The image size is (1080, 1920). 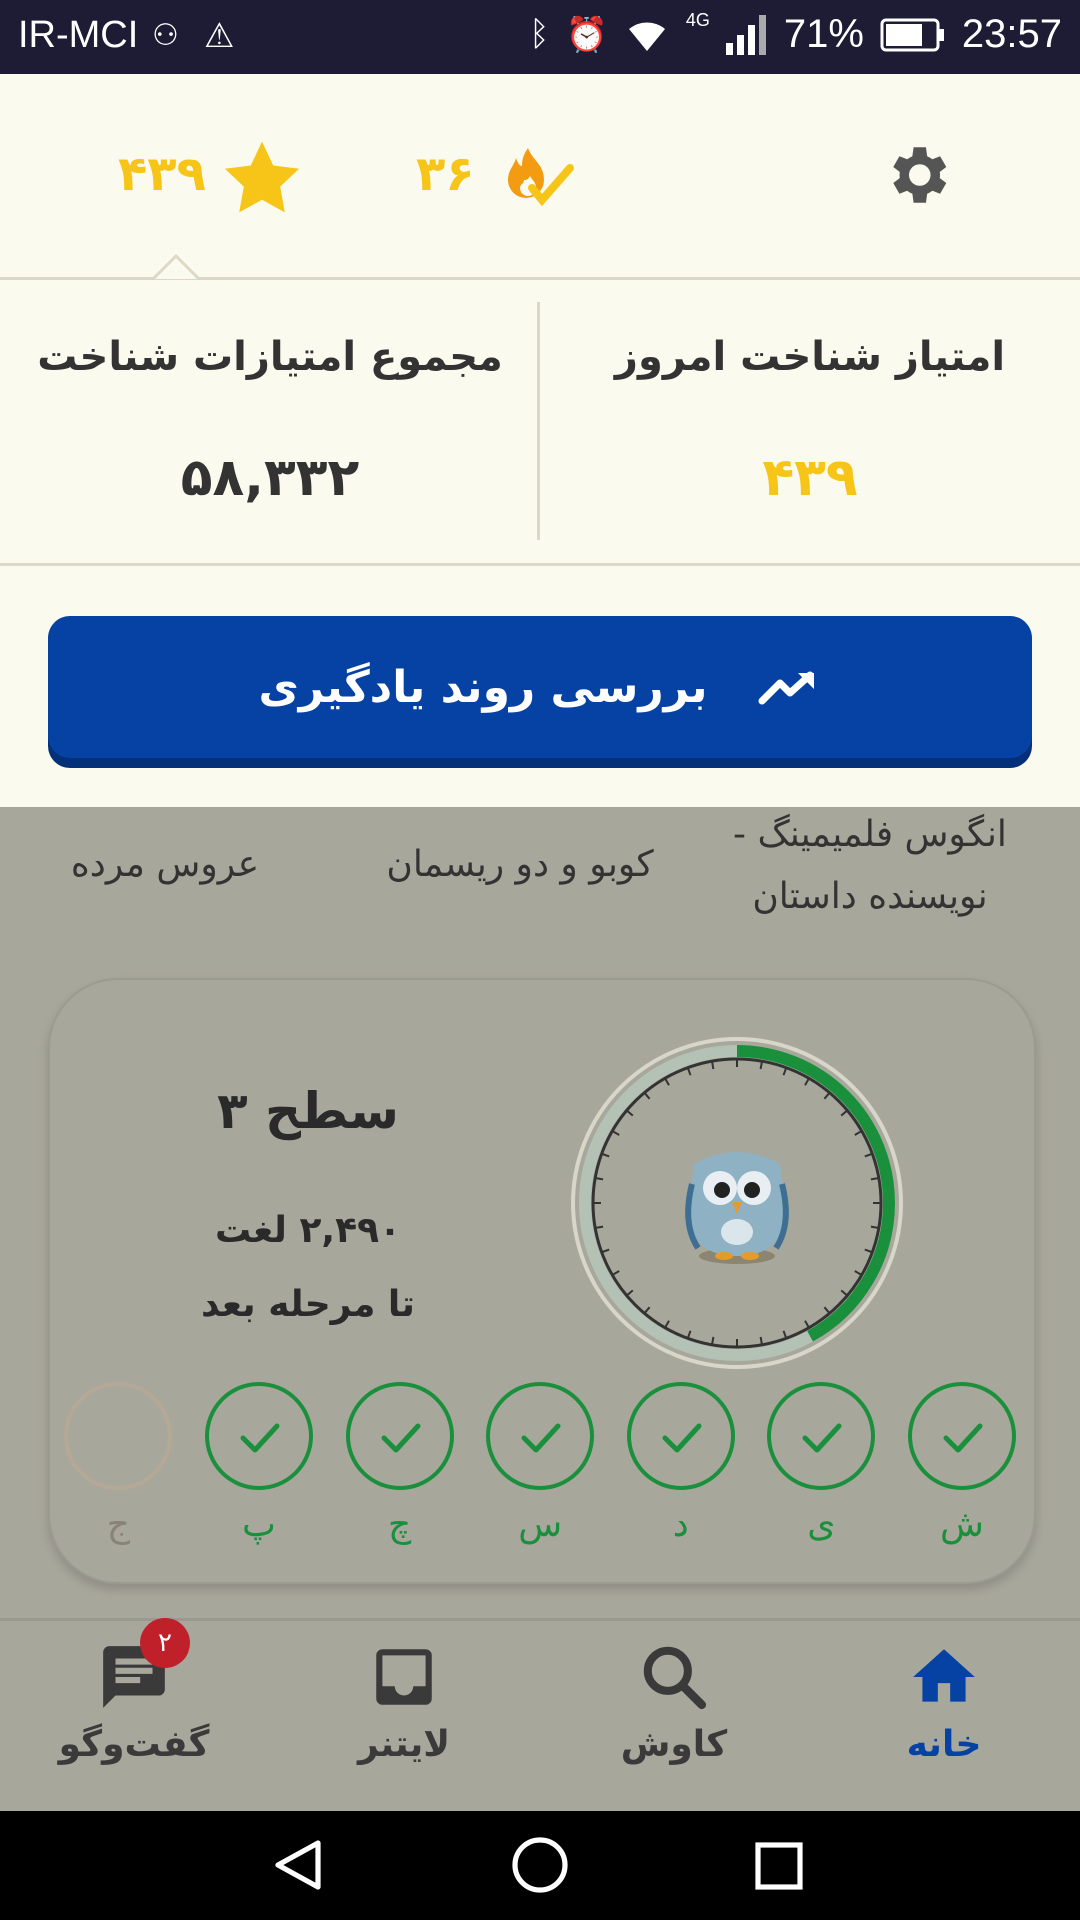 I want to click on recents-icon, so click(x=779, y=1866).